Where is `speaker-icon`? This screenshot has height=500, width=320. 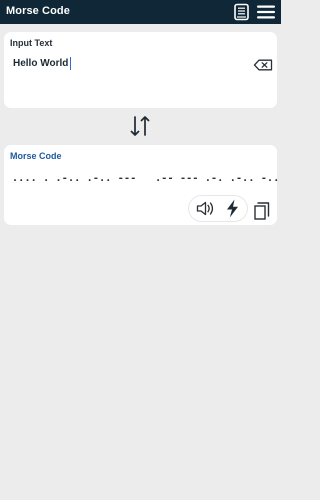
speaker-icon is located at coordinates (206, 208).